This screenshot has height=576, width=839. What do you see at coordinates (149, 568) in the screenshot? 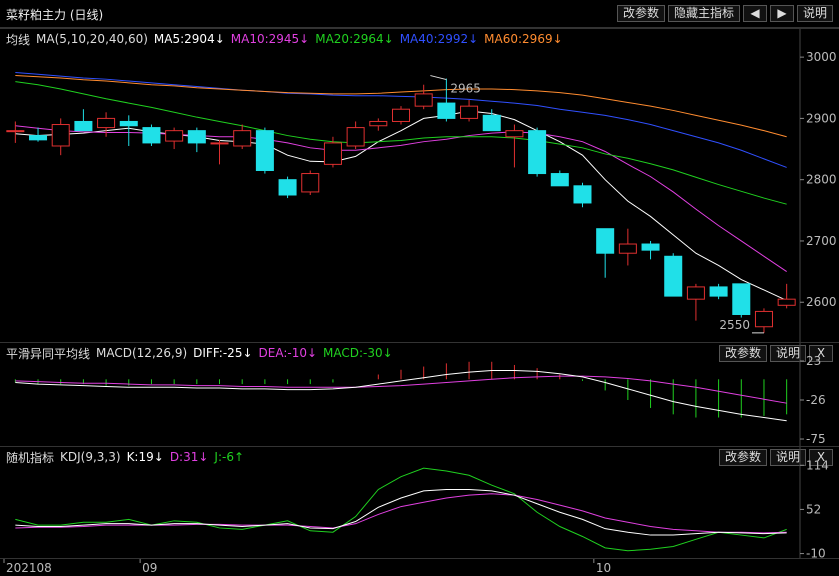
I see `x-tick-label: 09` at bounding box center [149, 568].